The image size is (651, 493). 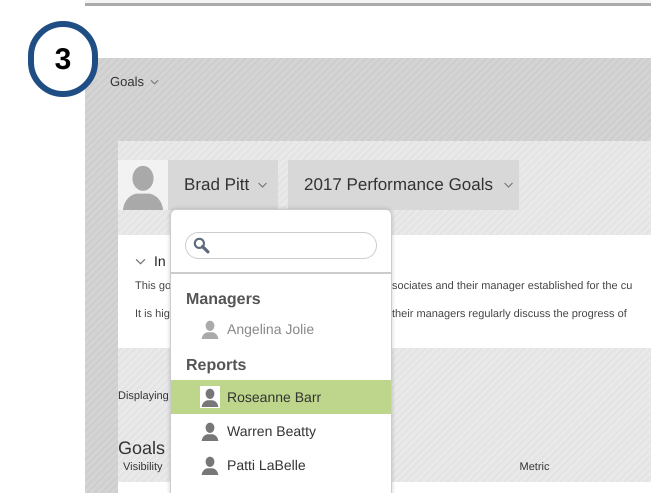 I want to click on person-option: Warren Beatty, so click(x=281, y=431).